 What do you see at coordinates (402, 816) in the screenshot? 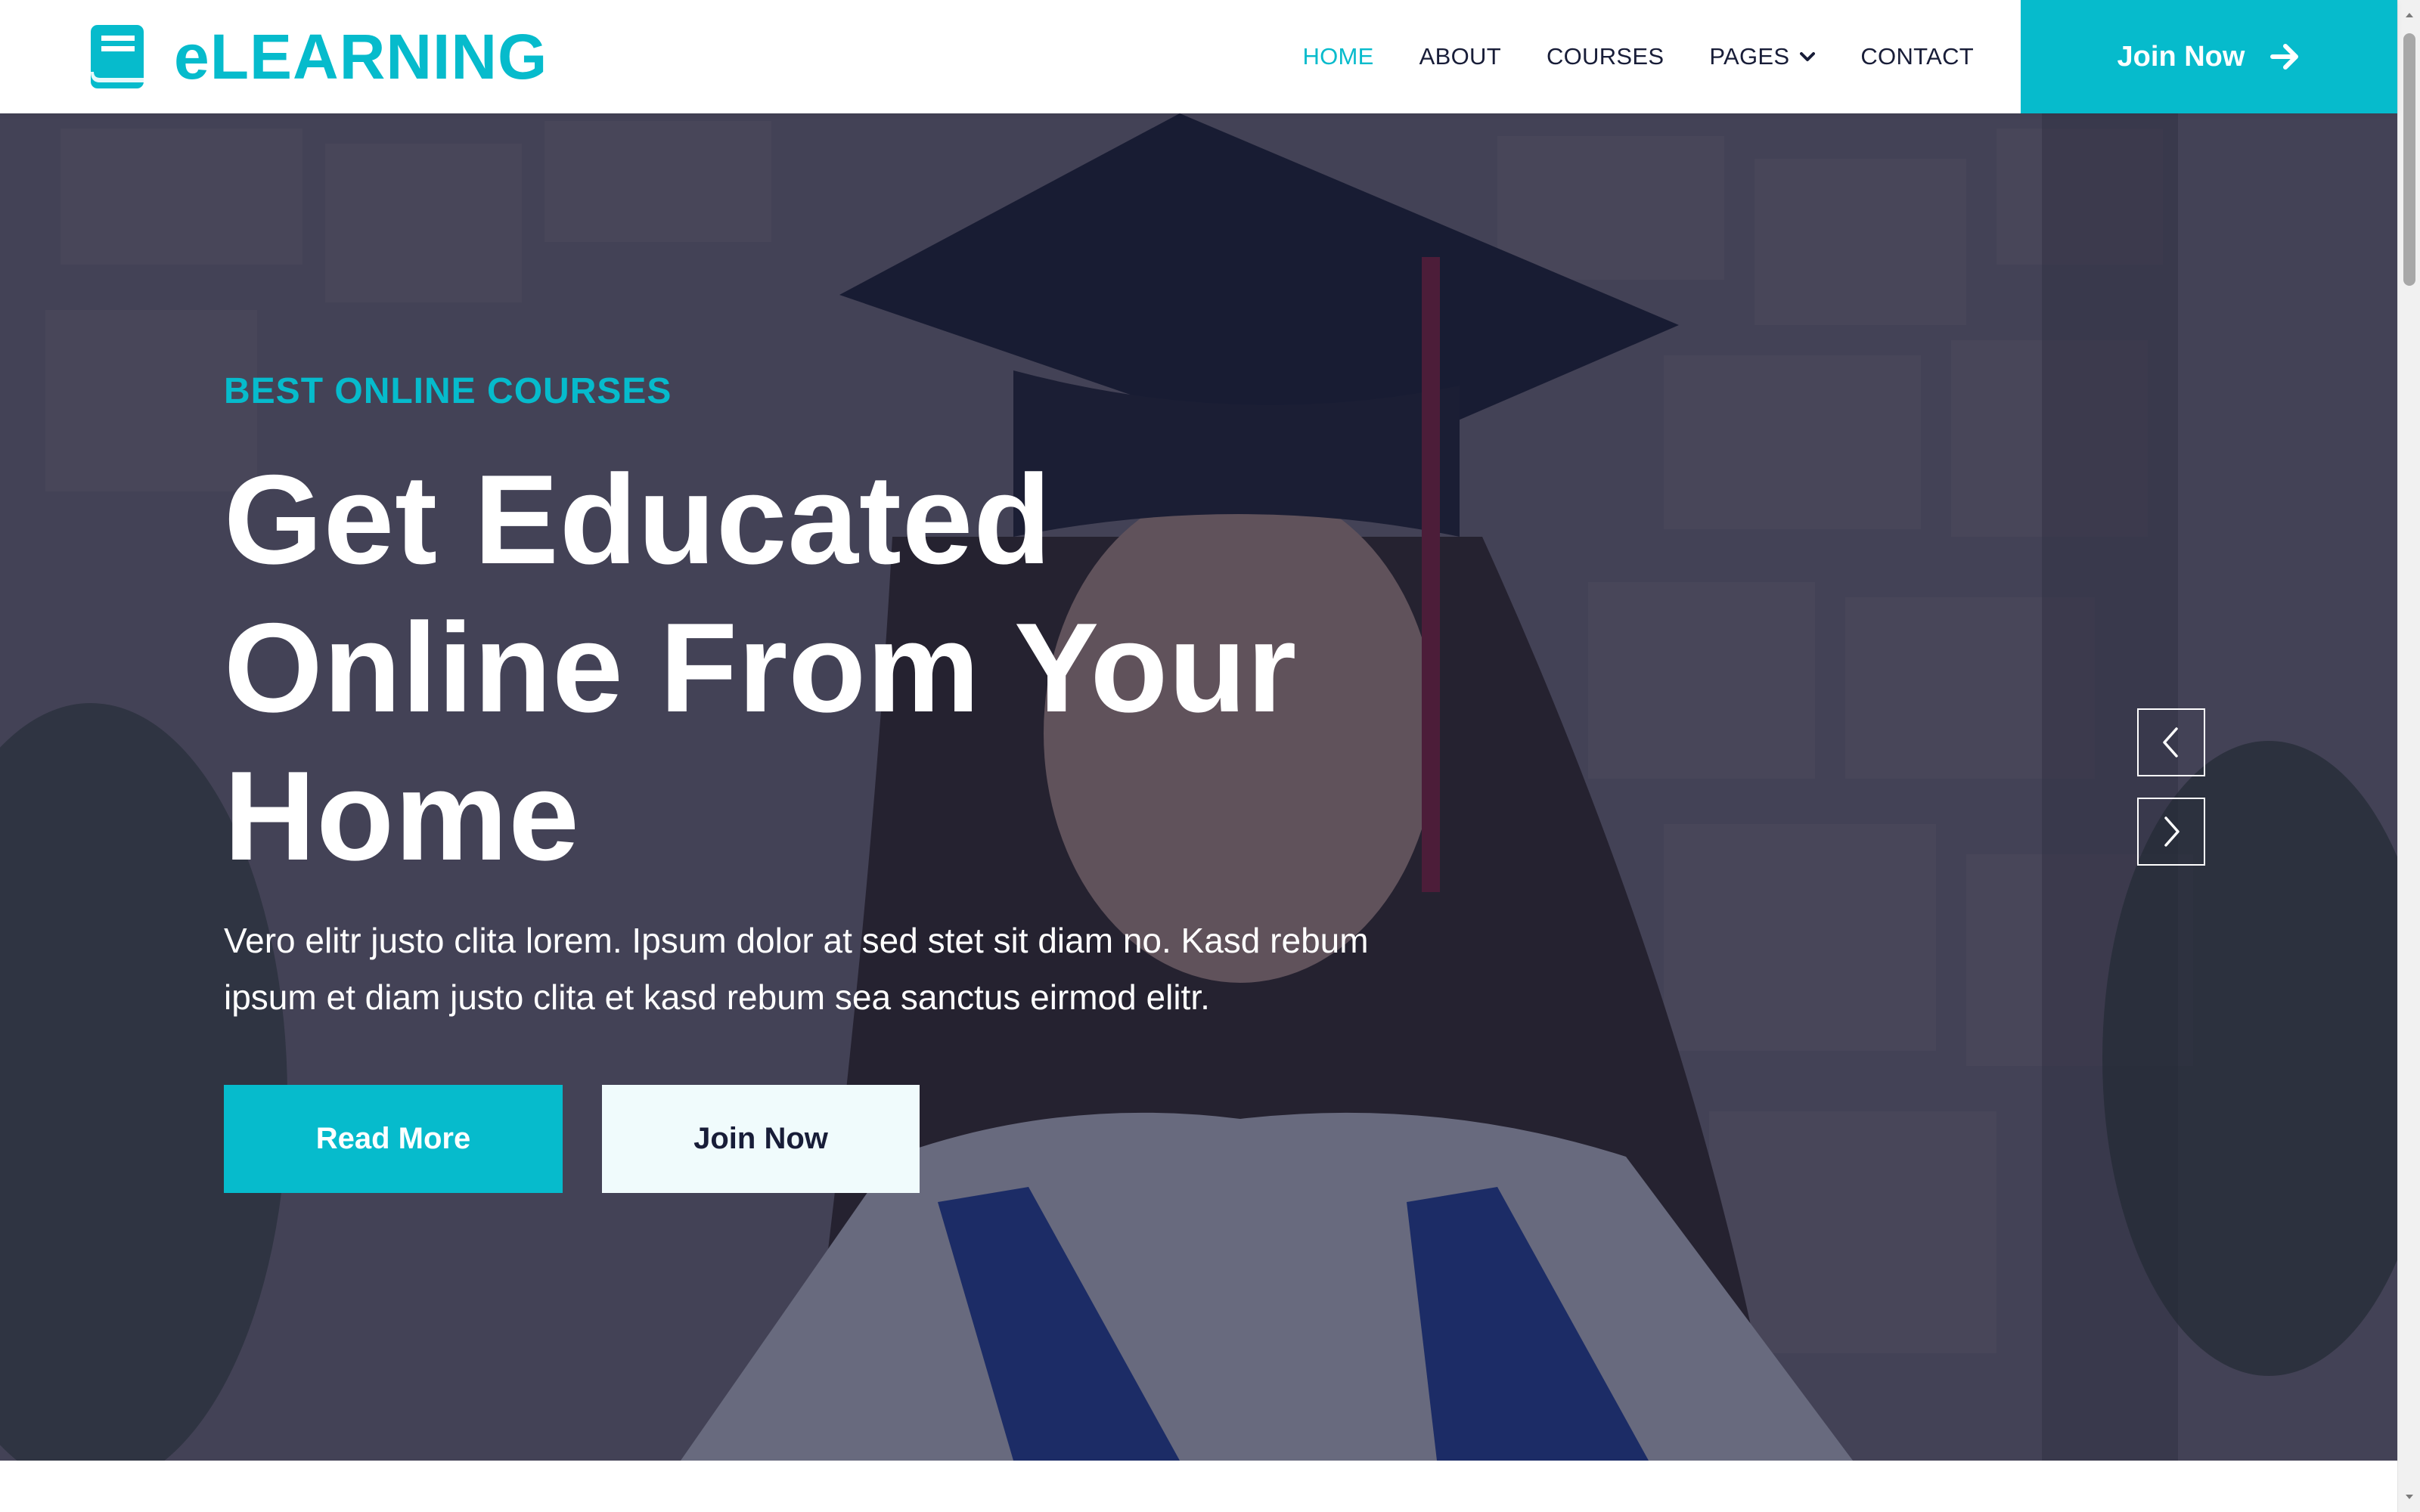
I see `hero-headline-line-3: Home` at bounding box center [402, 816].